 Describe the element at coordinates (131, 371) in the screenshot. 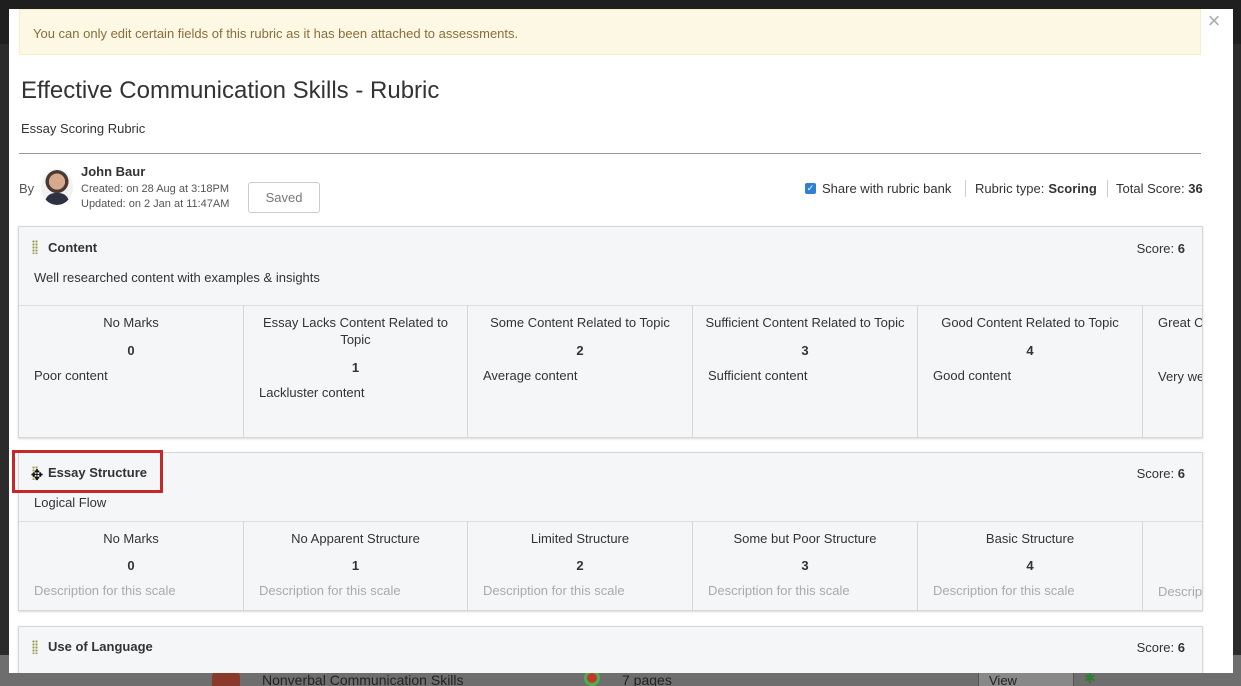

I see `scale-cell: No Marks 0 Poor content` at that location.